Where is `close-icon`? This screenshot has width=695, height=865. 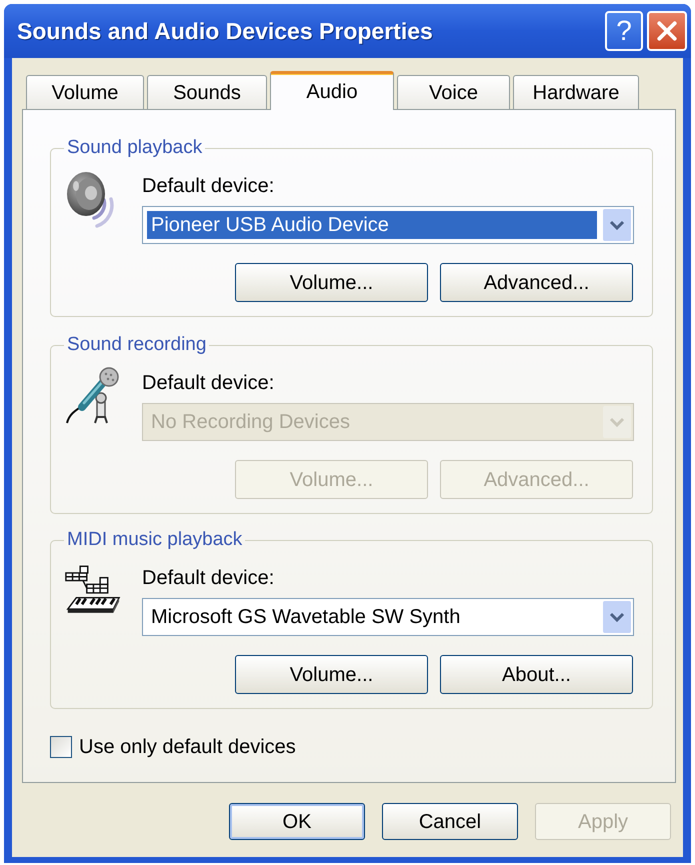
close-icon is located at coordinates (667, 31).